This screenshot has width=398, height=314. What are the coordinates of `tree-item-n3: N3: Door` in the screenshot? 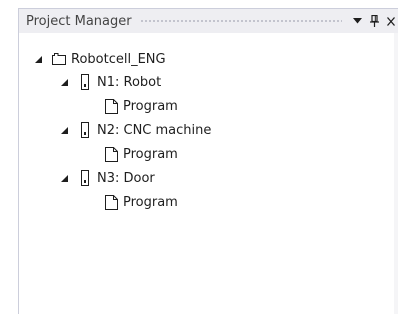 It's located at (107, 178).